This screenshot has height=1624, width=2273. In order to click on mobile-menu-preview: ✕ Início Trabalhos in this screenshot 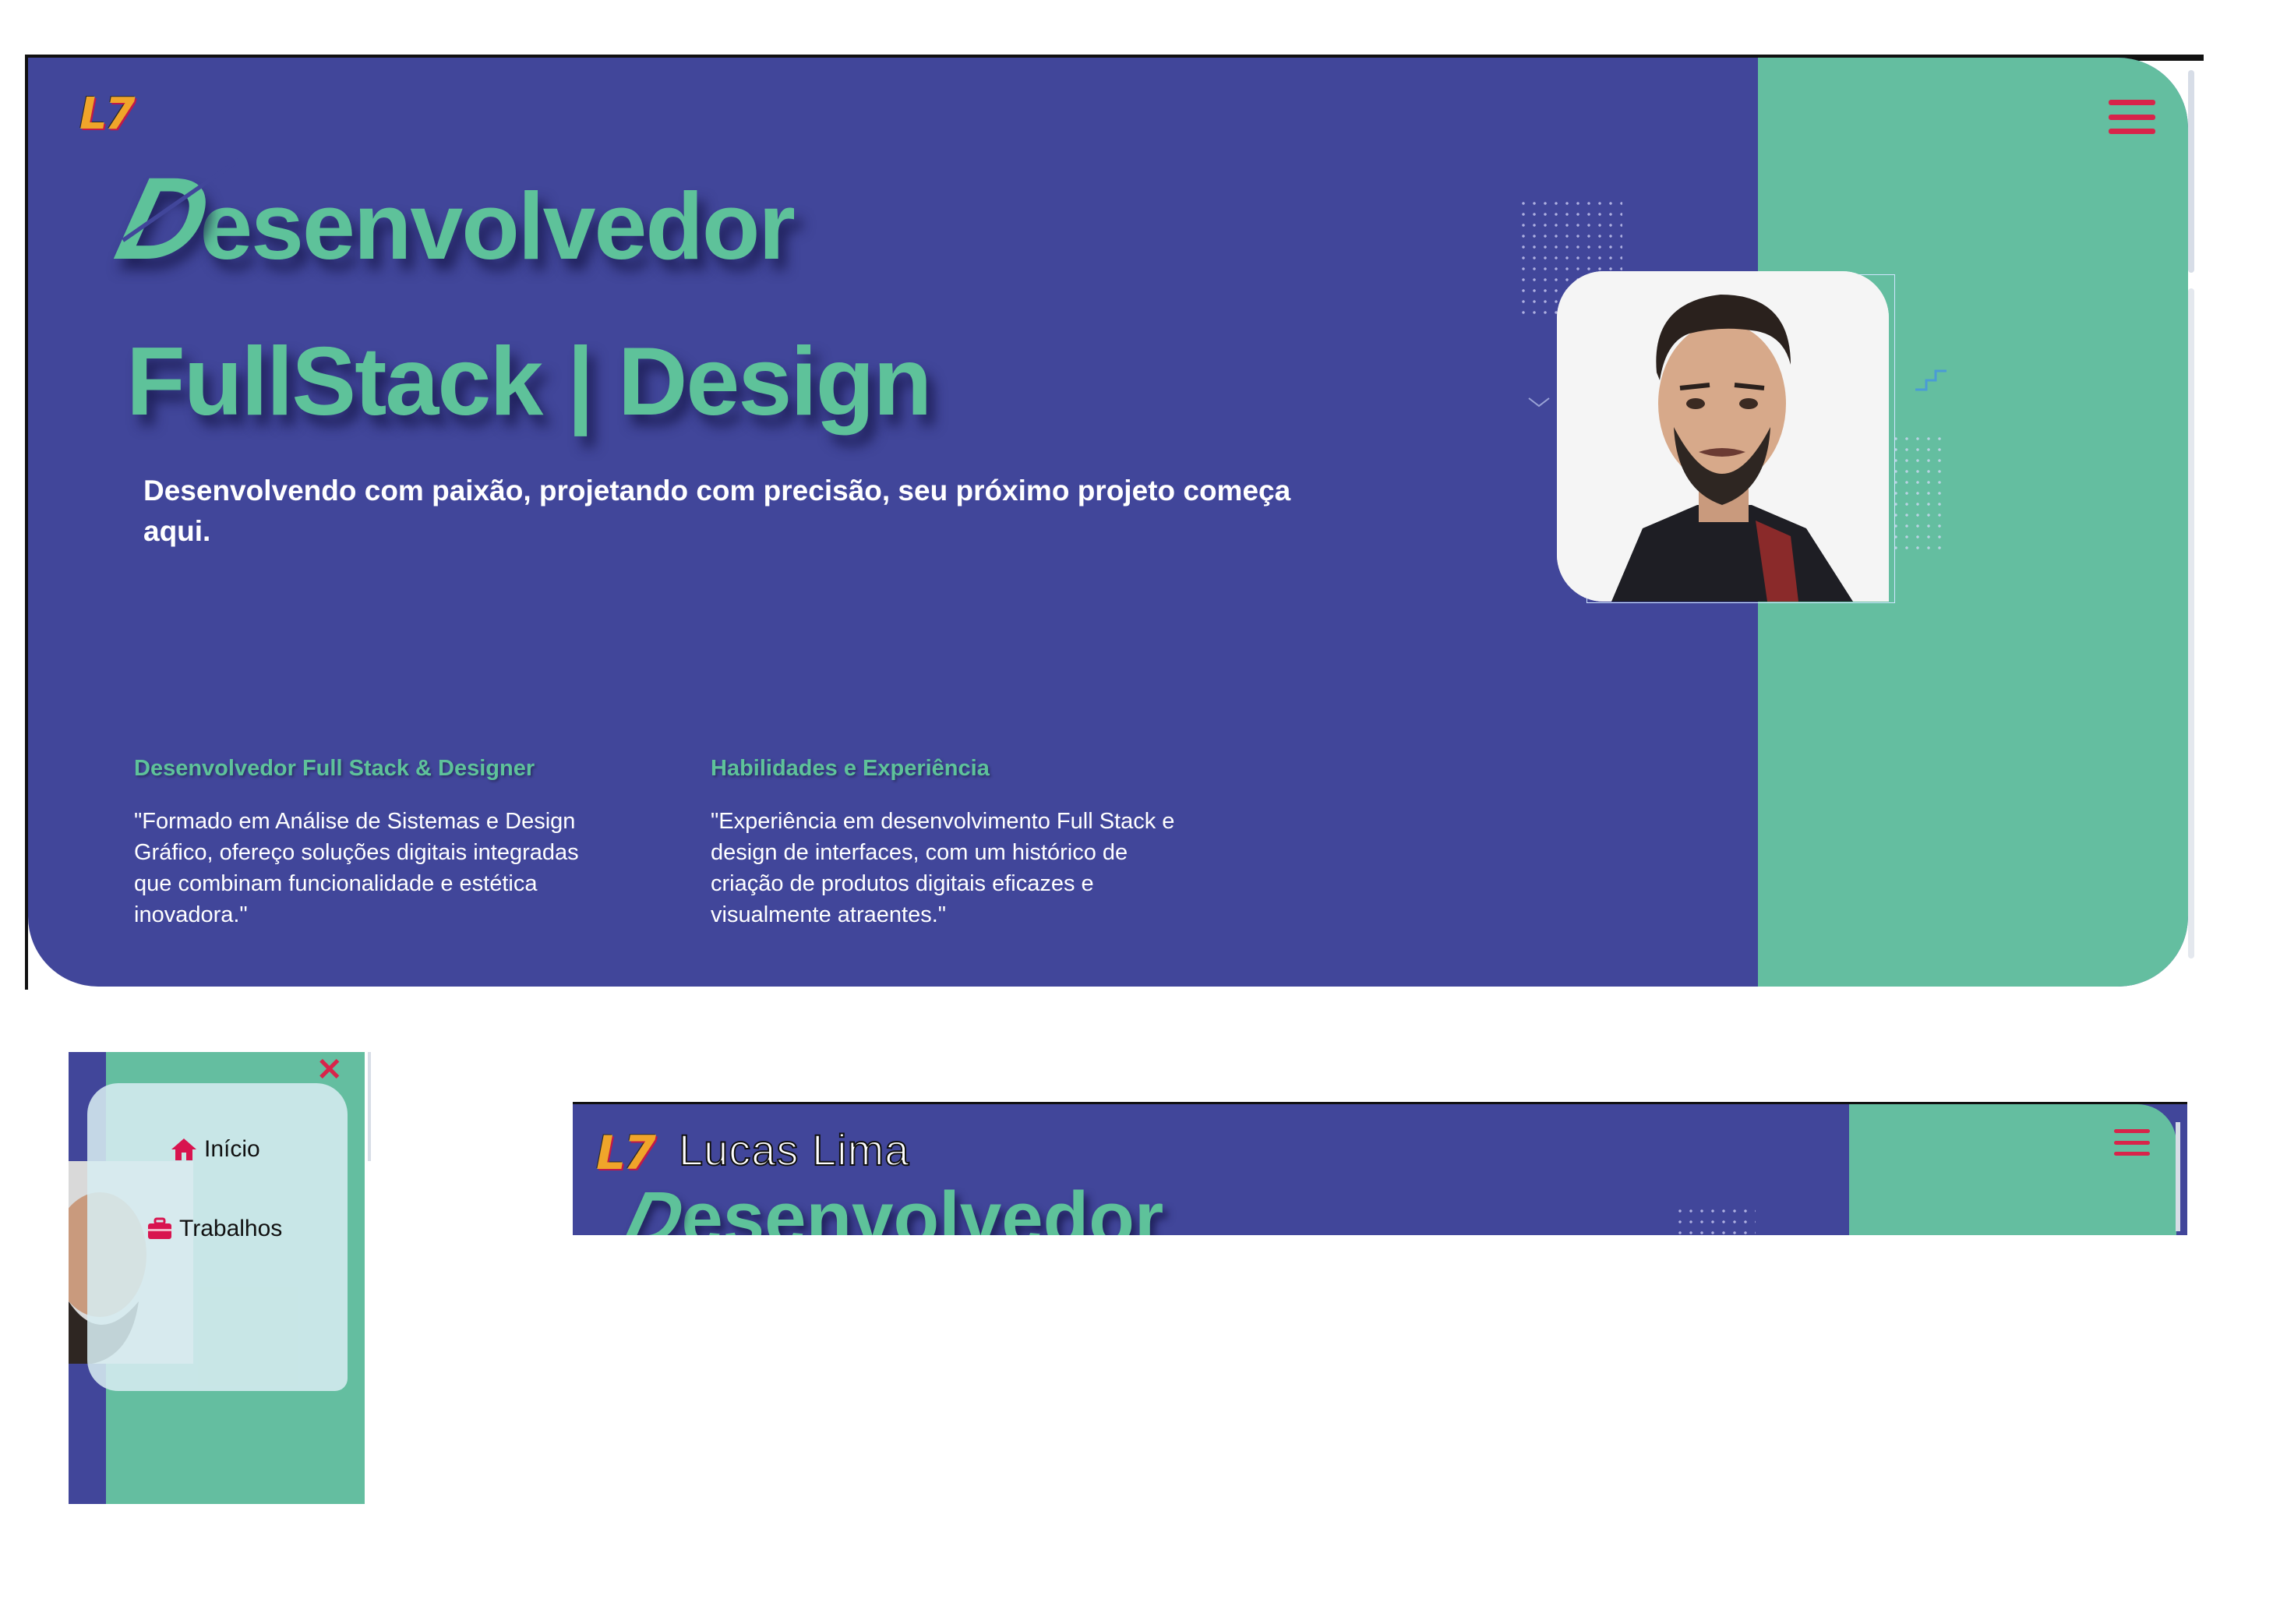, I will do `click(217, 1278)`.